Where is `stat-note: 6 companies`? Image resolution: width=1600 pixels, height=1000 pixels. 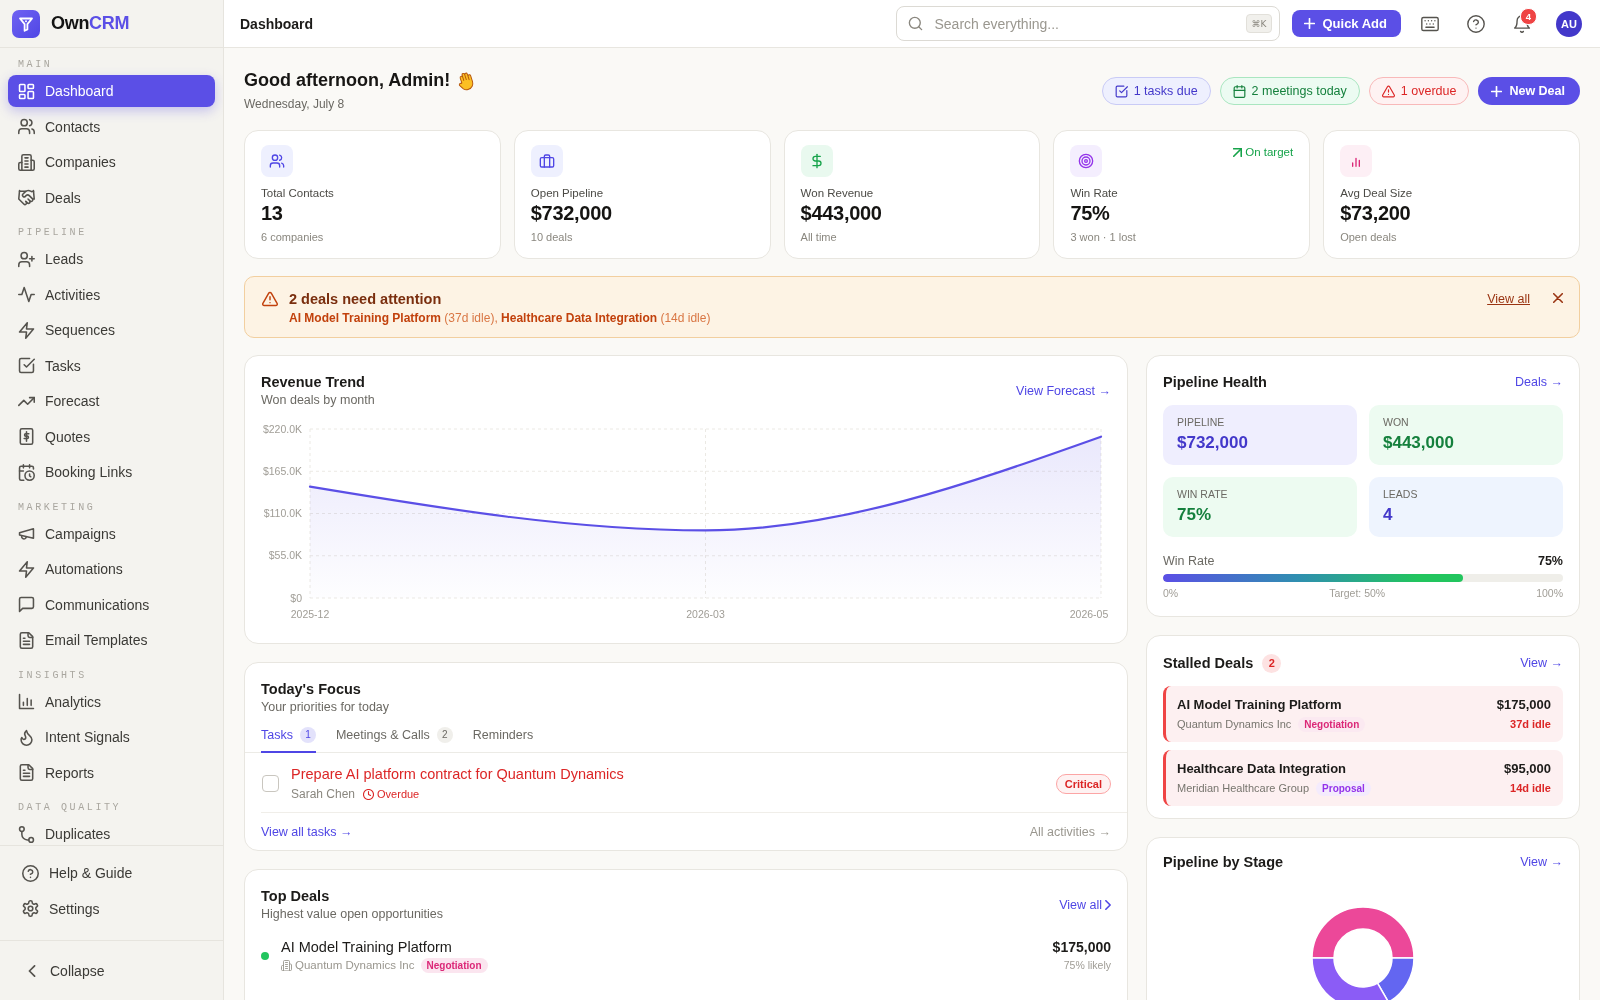
stat-note: 6 companies is located at coordinates (293, 237).